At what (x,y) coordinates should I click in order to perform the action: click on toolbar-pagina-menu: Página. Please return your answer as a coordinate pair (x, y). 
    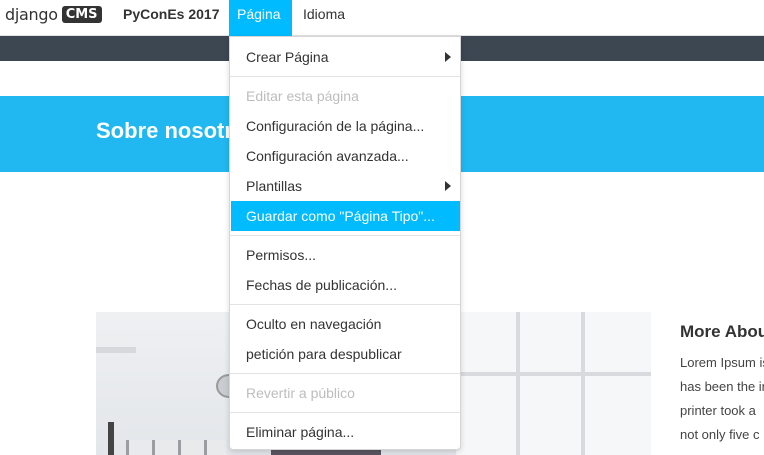
    Looking at the image, I should click on (260, 18).